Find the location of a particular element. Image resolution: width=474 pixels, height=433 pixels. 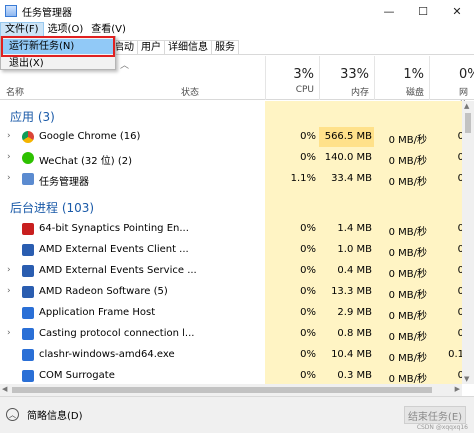

network-value: 0.1 is located at coordinates (455, 354).